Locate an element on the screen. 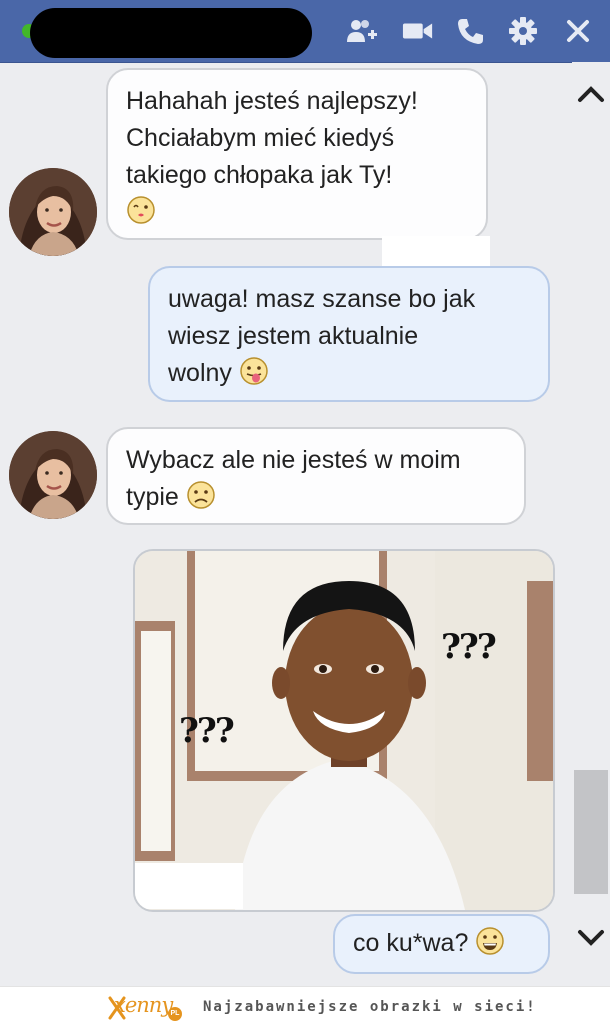  scroll-thumb is located at coordinates (591, 832).